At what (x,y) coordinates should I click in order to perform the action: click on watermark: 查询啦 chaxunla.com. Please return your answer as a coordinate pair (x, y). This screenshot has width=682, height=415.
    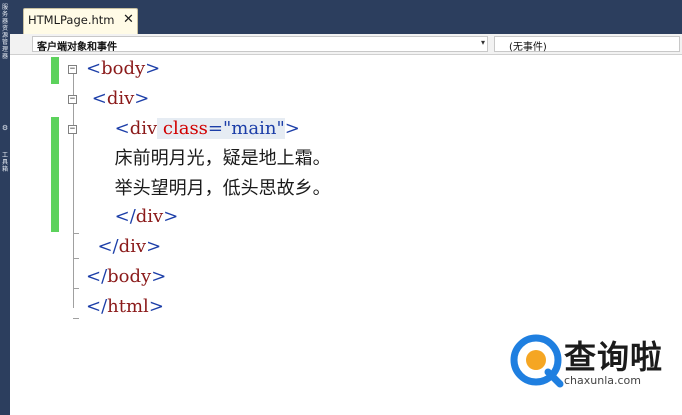
    Looking at the image, I should click on (593, 363).